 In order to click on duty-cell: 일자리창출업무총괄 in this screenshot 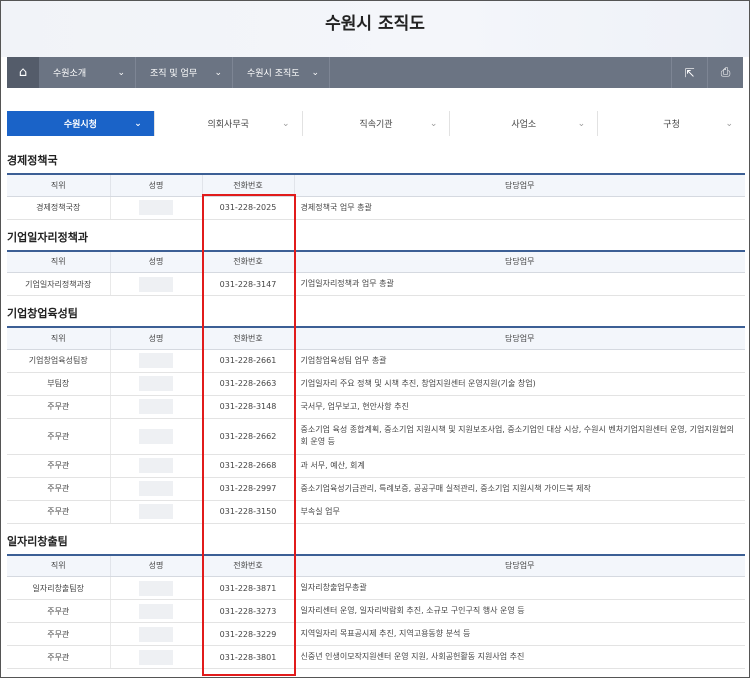, I will do `click(519, 588)`.